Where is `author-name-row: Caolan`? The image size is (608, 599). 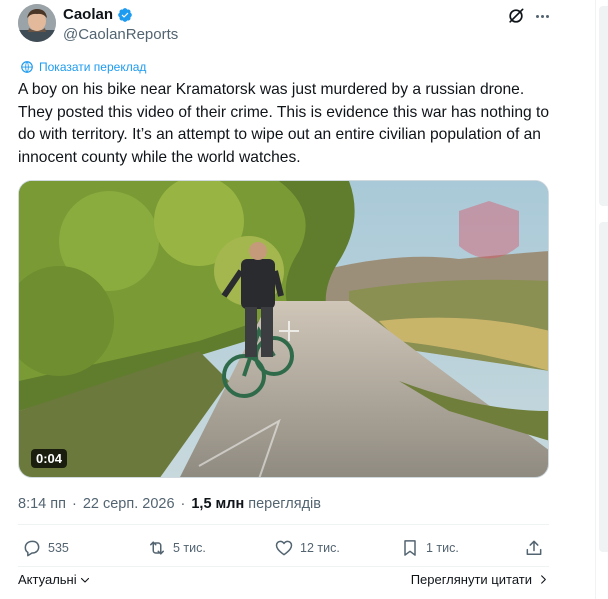
author-name-row: Caolan is located at coordinates (98, 14).